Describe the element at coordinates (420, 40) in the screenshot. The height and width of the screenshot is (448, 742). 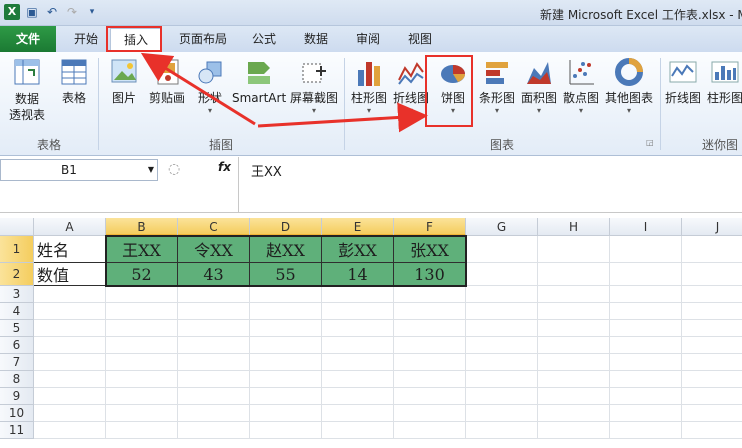
I see `tab-view: 视图` at that location.